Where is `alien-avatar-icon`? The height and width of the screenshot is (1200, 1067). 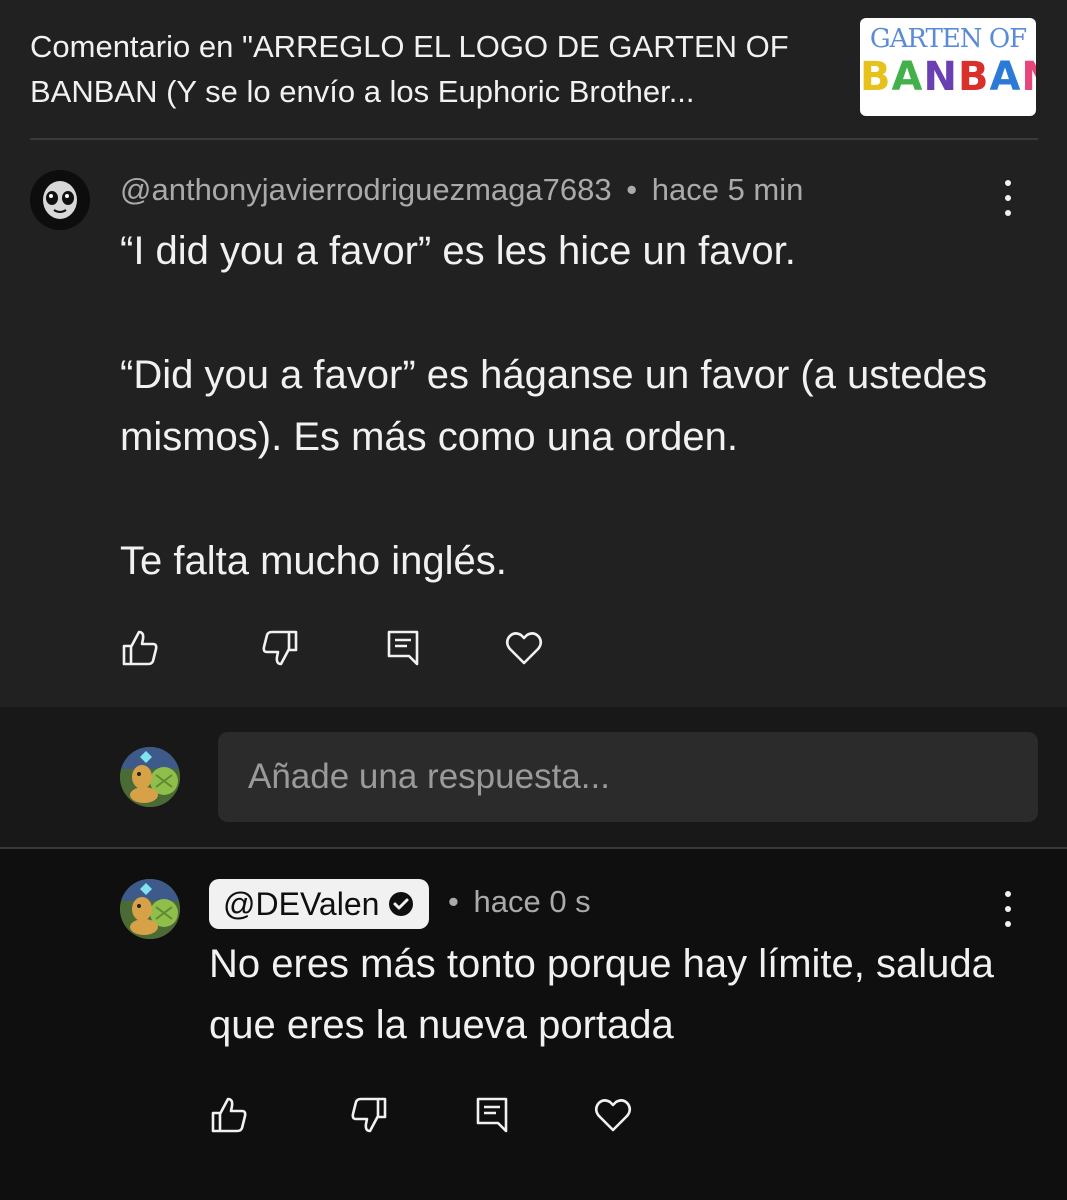
alien-avatar-icon is located at coordinates (60, 200).